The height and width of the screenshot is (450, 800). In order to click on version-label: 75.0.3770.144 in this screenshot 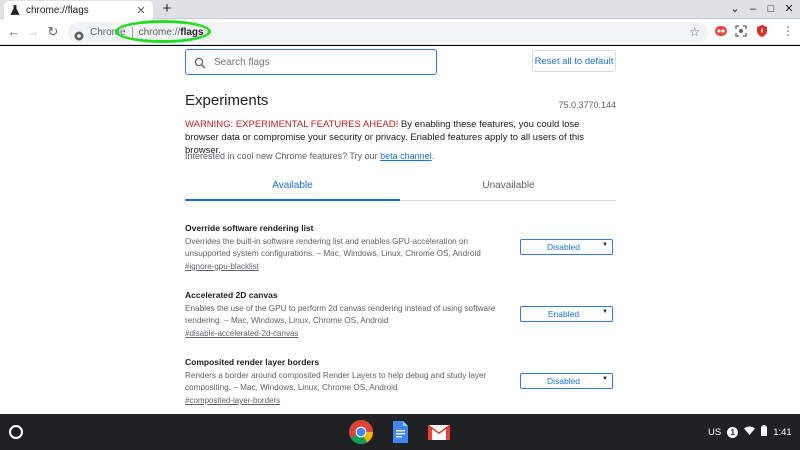, I will do `click(587, 105)`.